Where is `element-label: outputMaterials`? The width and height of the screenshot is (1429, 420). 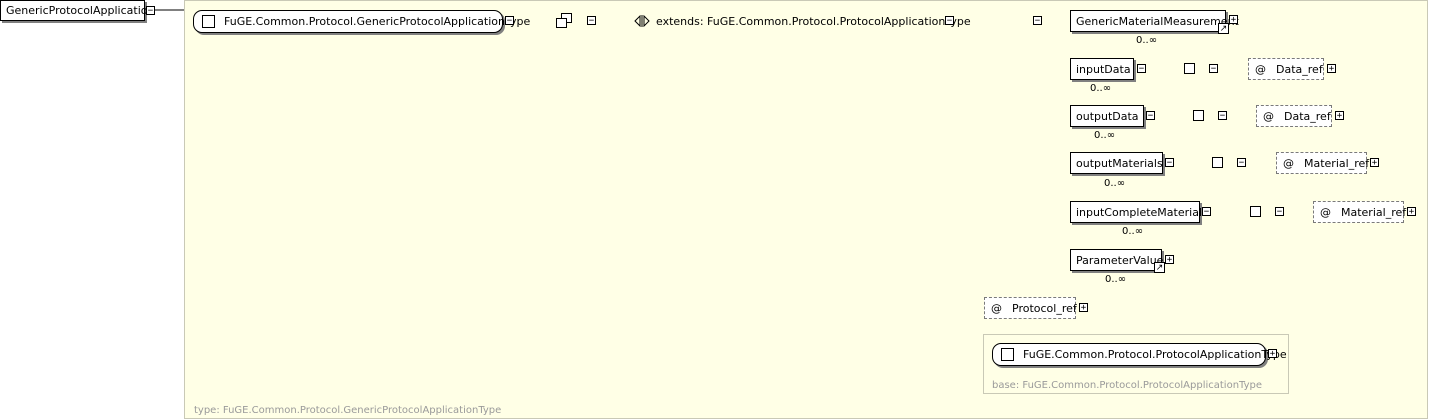
element-label: outputMaterials is located at coordinates (1119, 163).